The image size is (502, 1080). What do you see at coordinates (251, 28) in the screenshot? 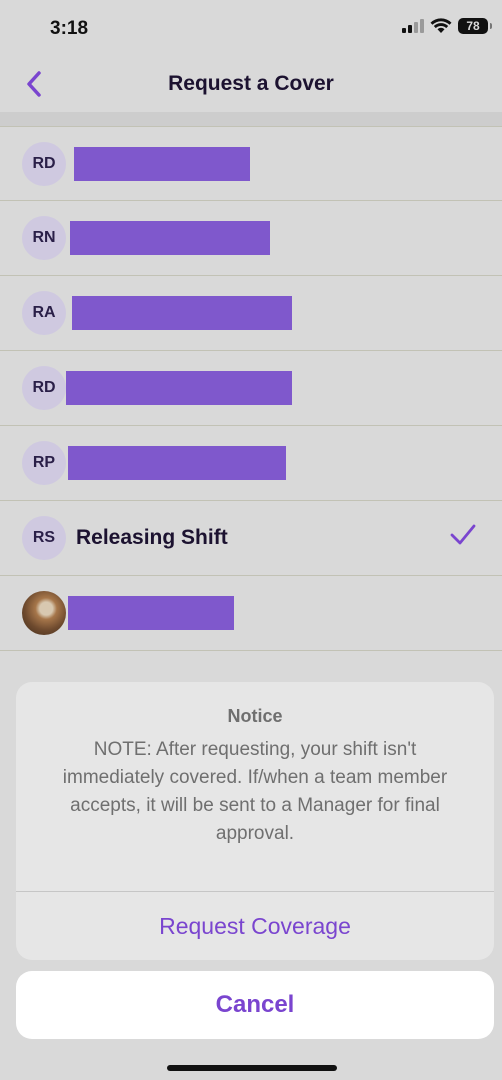
I see `status-bar: 3:18 78` at bounding box center [251, 28].